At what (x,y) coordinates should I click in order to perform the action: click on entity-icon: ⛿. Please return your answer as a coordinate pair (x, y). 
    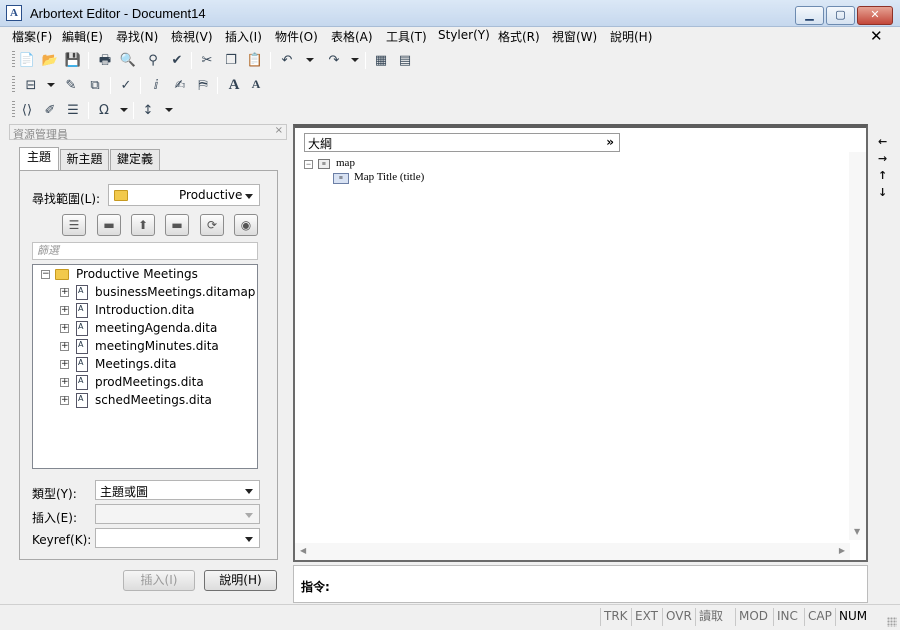
    Looking at the image, I should click on (203, 85).